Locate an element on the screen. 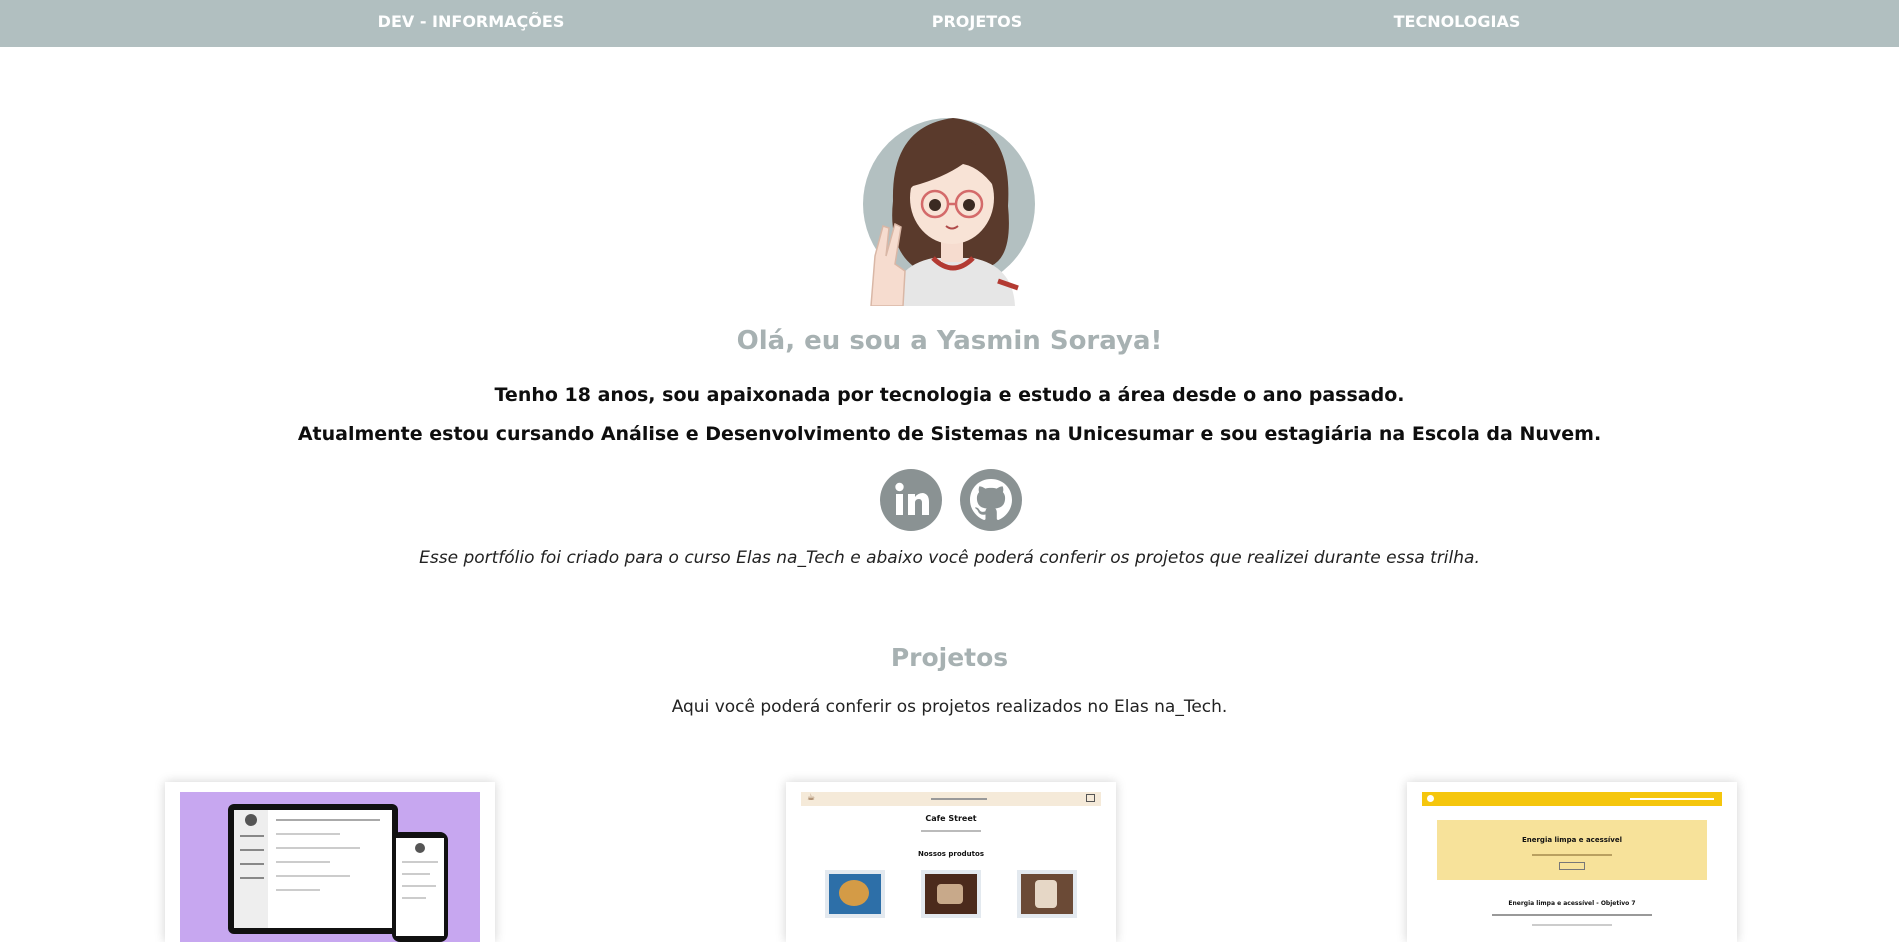 Image resolution: width=1899 pixels, height=942 pixels. sun-icon is located at coordinates (1430, 798).